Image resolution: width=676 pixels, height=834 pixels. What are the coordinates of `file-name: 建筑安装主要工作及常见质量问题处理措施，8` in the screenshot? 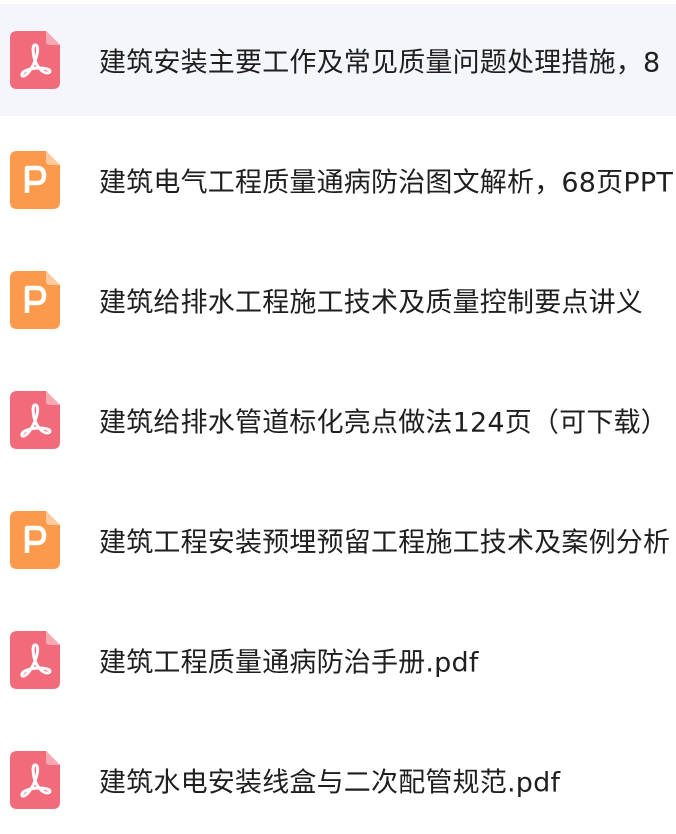 It's located at (380, 63).